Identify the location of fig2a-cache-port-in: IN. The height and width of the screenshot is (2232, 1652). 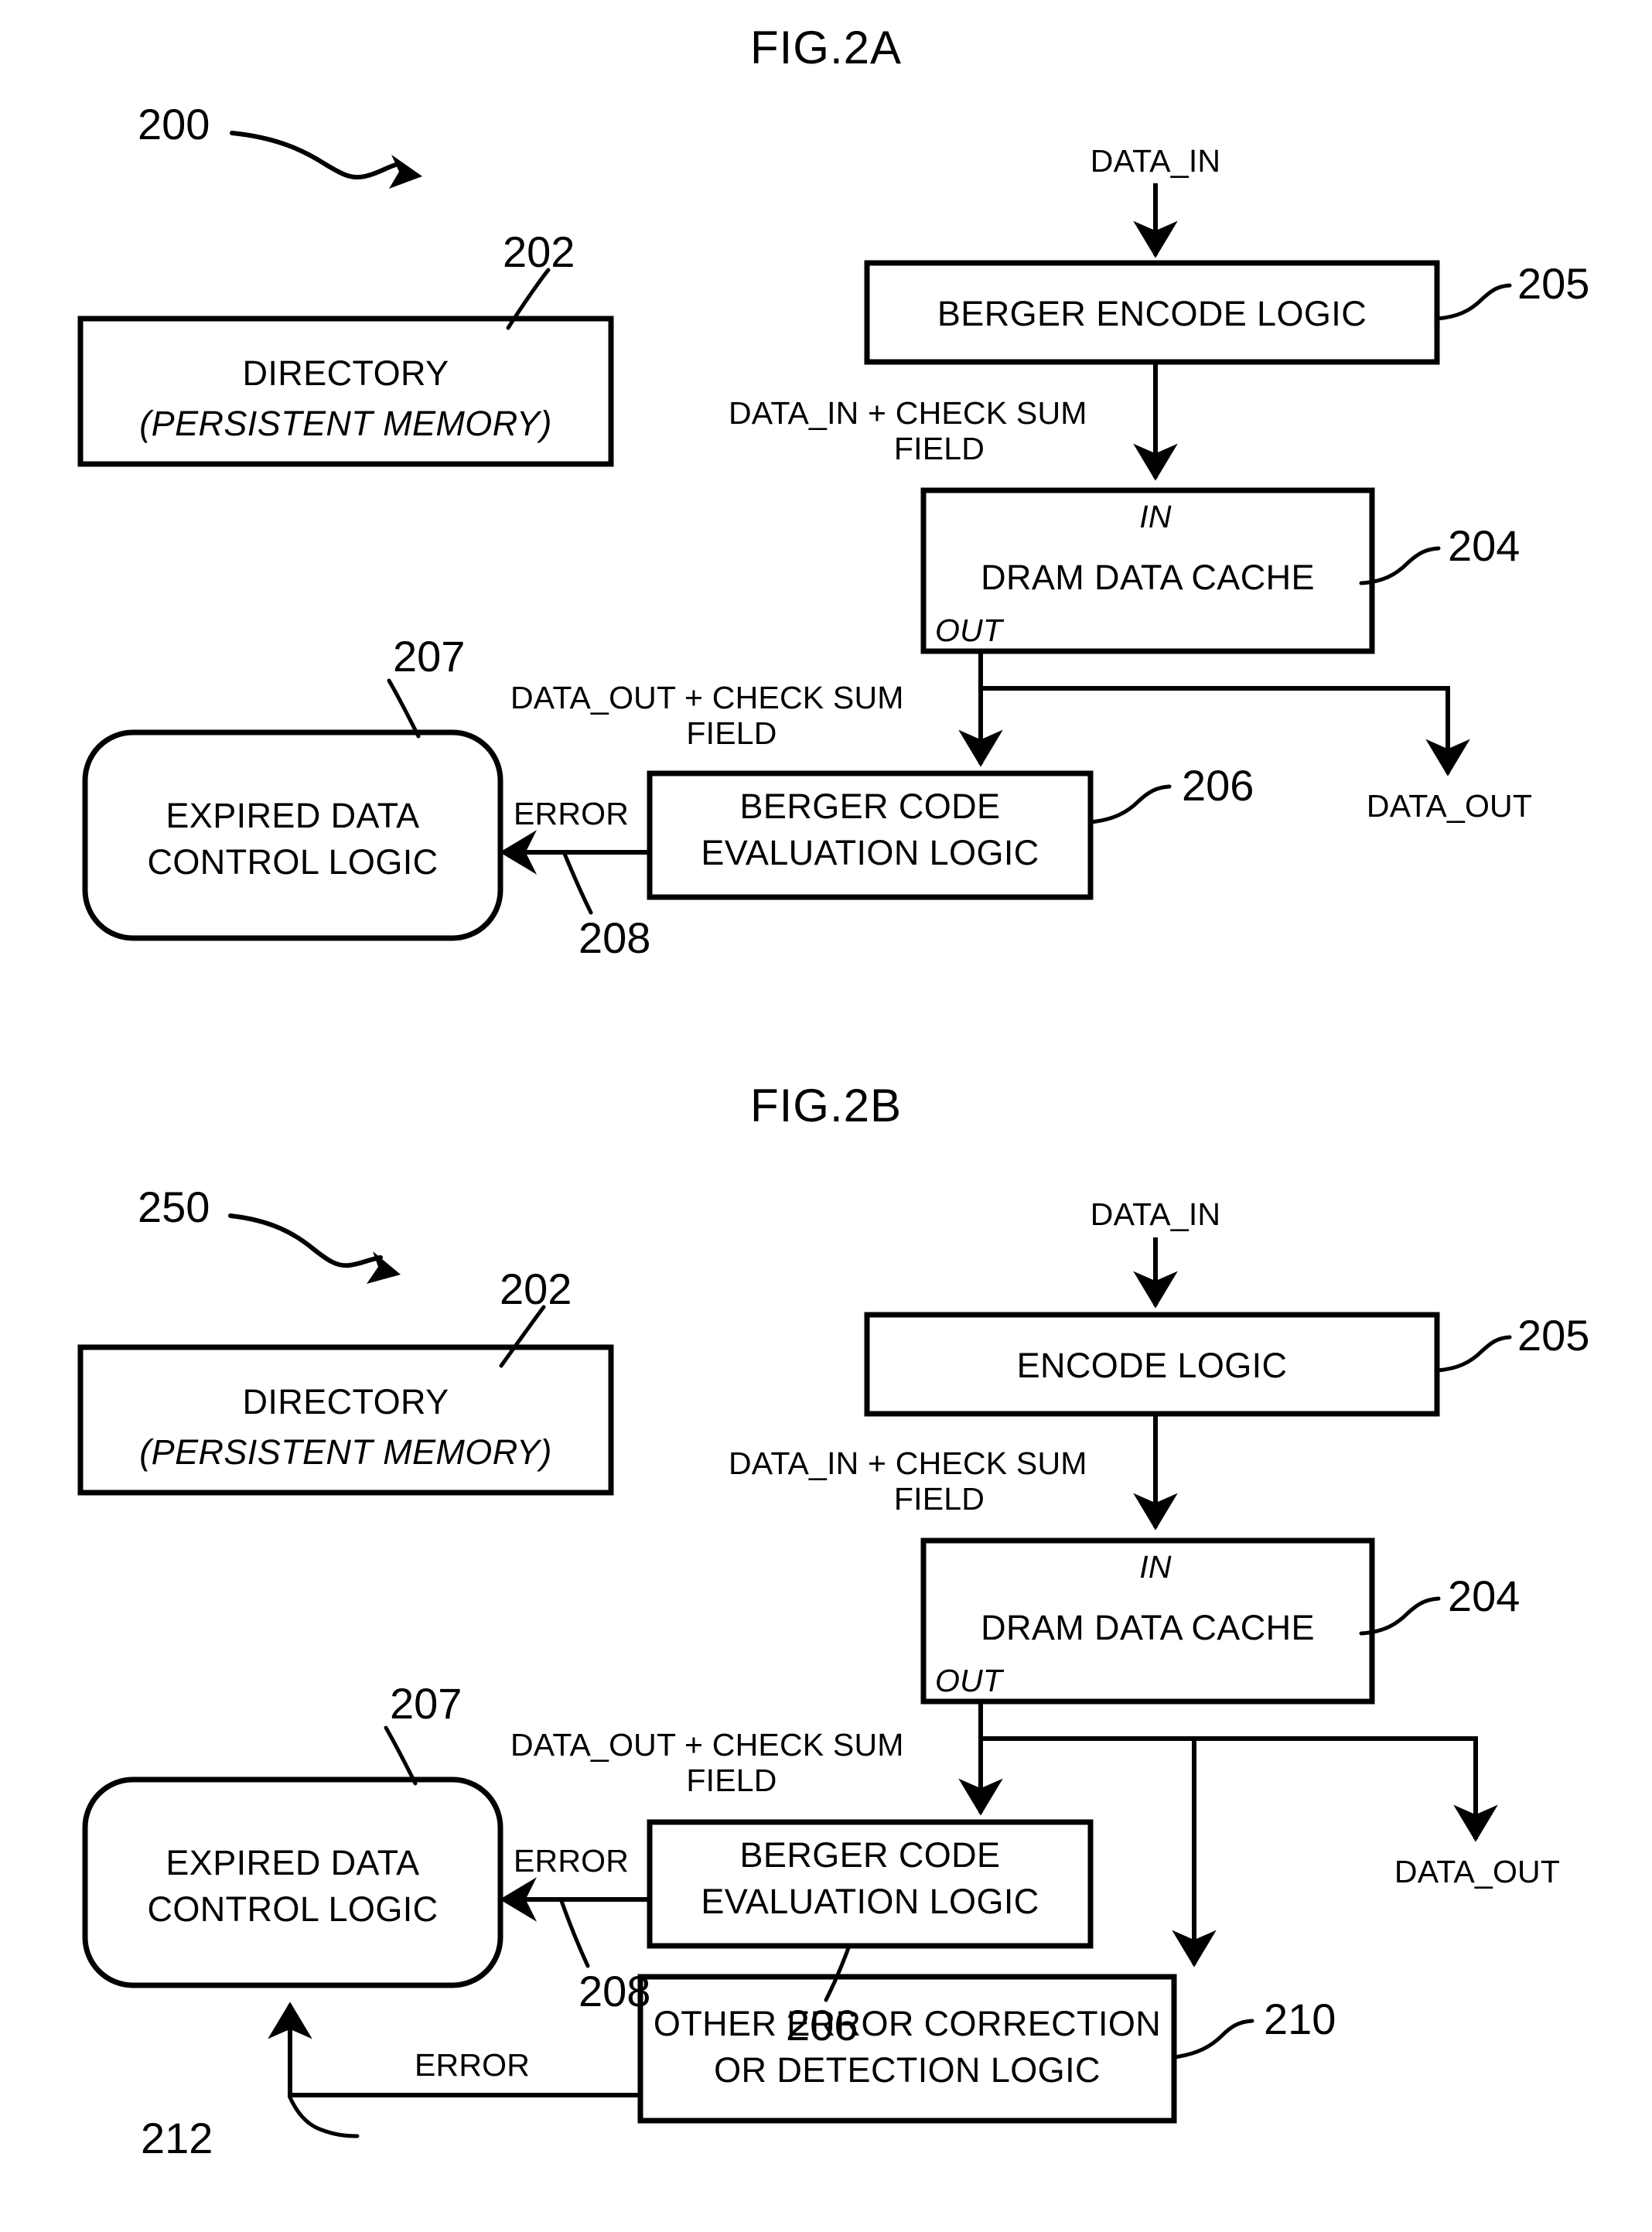
(1155, 516).